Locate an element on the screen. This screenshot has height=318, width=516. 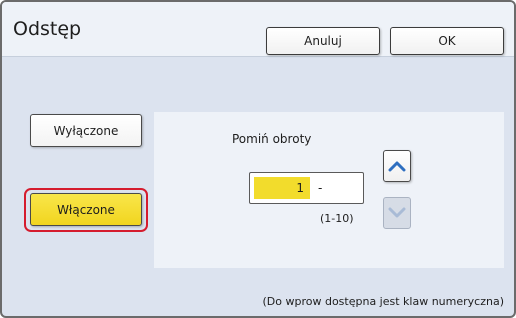
decrement-button is located at coordinates (397, 213).